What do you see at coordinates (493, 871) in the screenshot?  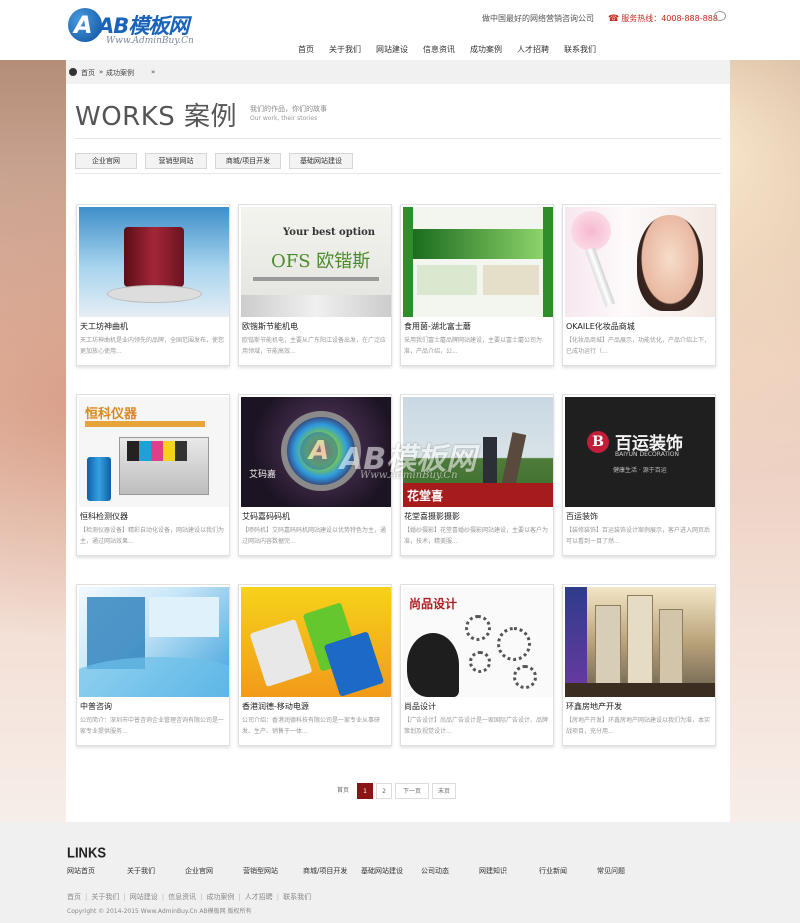 I see `footer-link: 网建知识` at bounding box center [493, 871].